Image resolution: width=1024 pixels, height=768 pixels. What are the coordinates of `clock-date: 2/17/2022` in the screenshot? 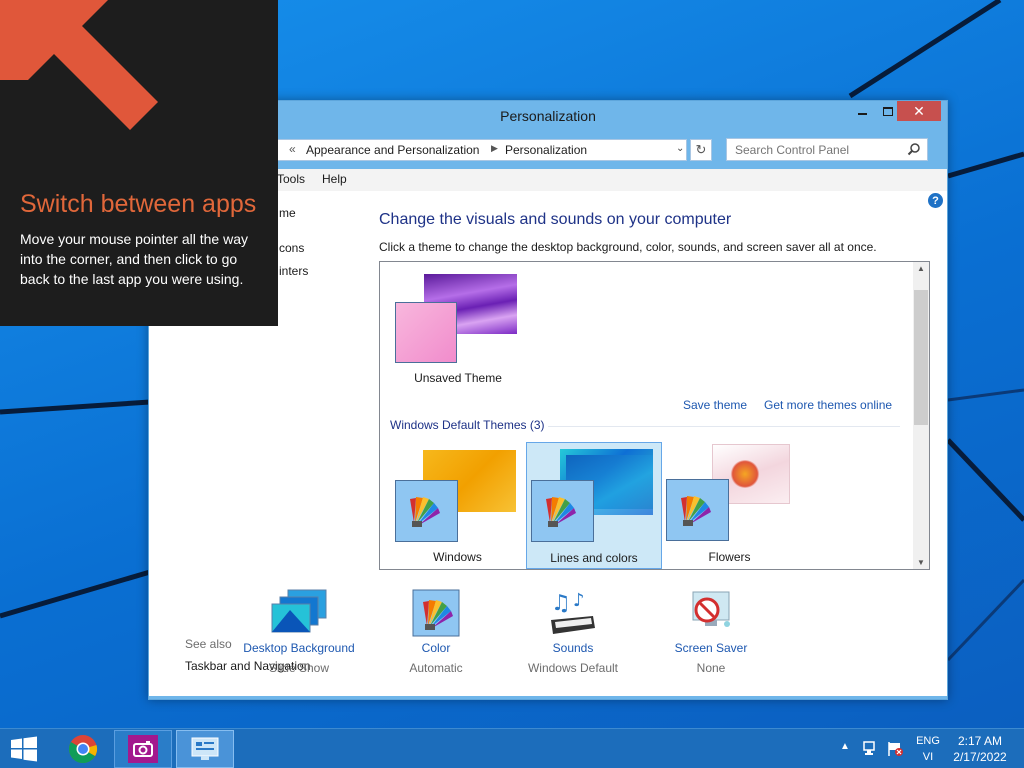 It's located at (980, 757).